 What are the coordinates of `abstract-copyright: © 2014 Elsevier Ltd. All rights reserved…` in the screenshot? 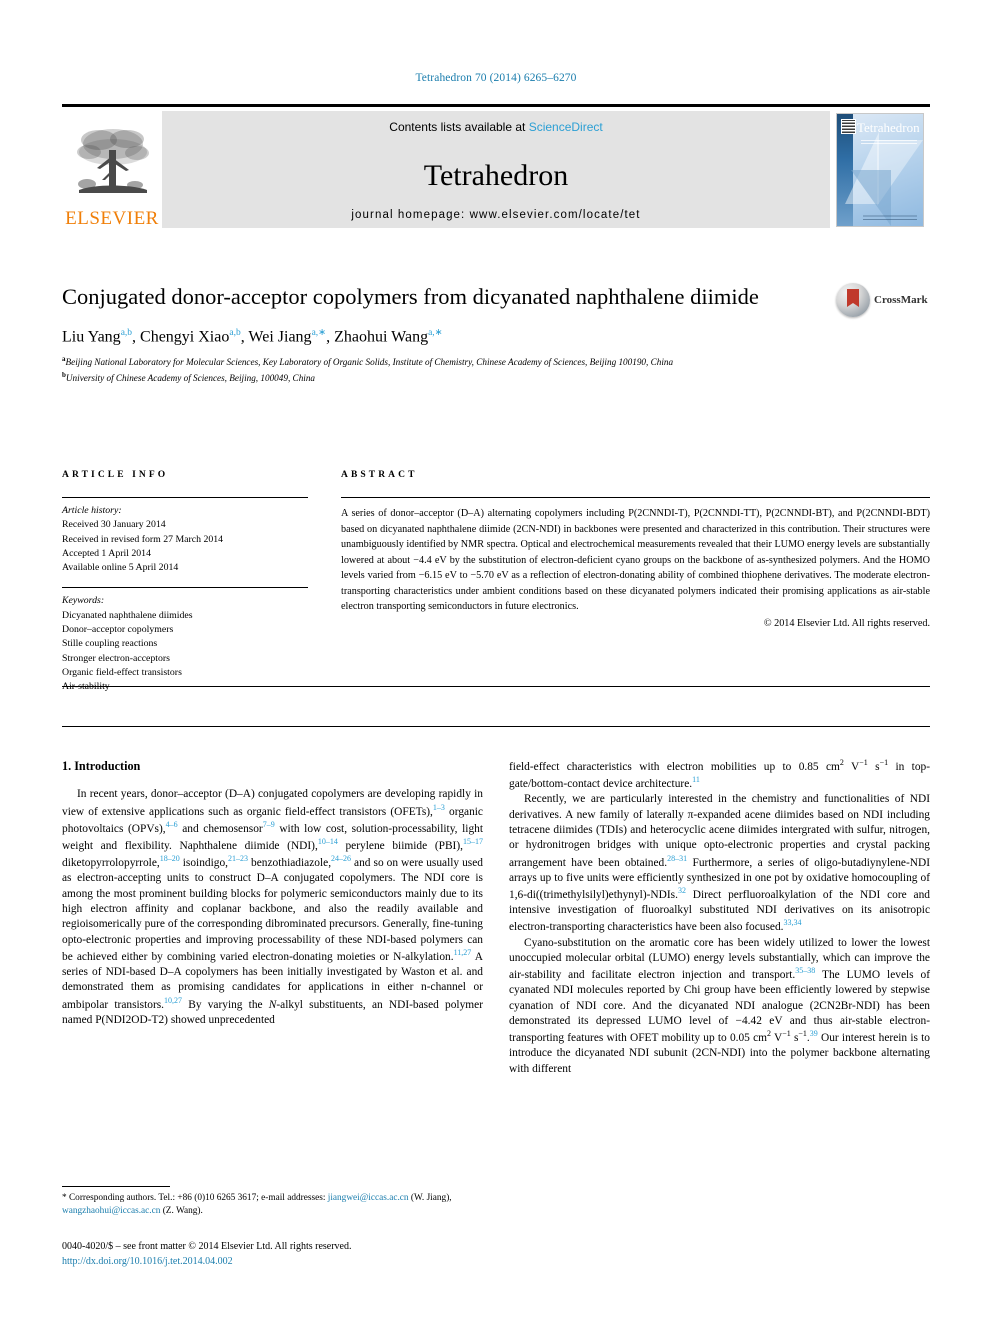 It's located at (846, 623).